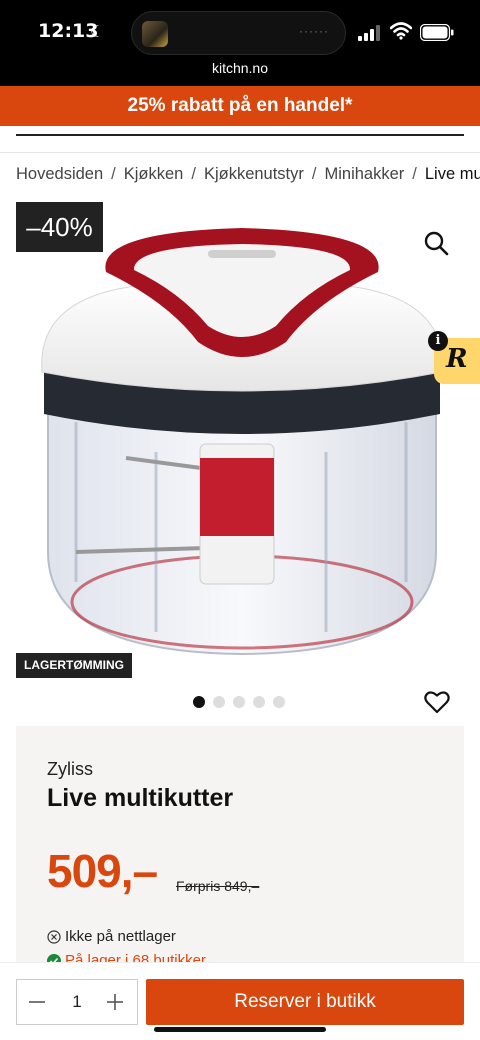 This screenshot has height=1040, width=480. What do you see at coordinates (102, 871) in the screenshot?
I see `product-price: 509,–` at bounding box center [102, 871].